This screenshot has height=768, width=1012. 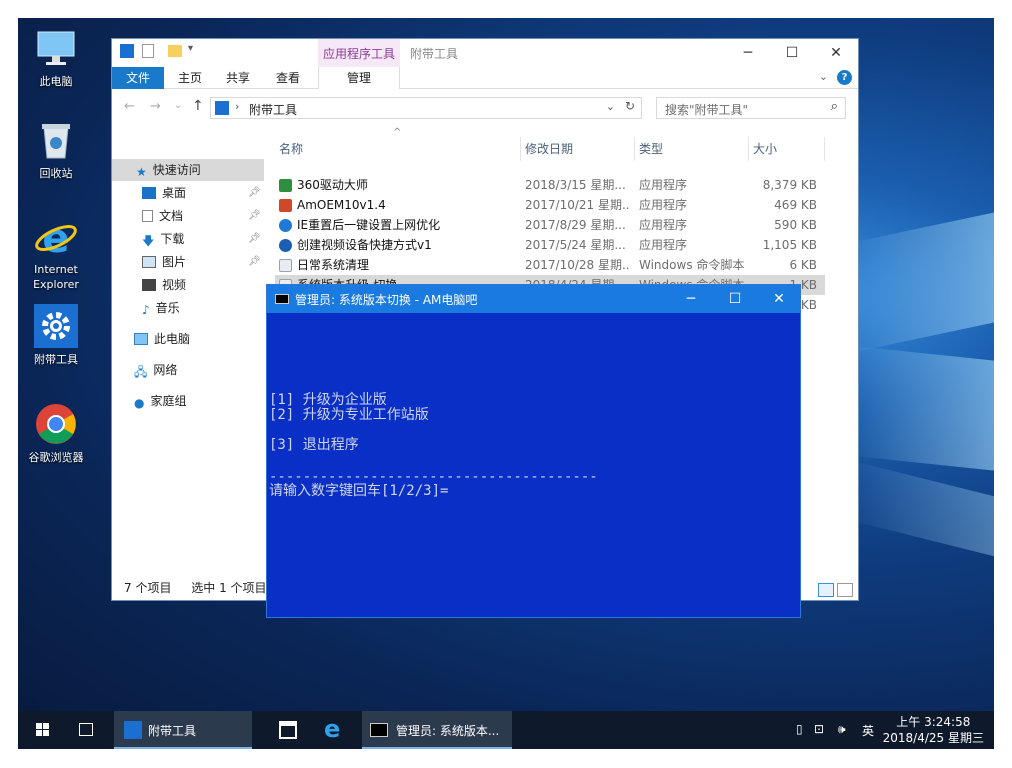 What do you see at coordinates (751, 108) in the screenshot?
I see `search-input: 搜索"附带工具" ⌕` at bounding box center [751, 108].